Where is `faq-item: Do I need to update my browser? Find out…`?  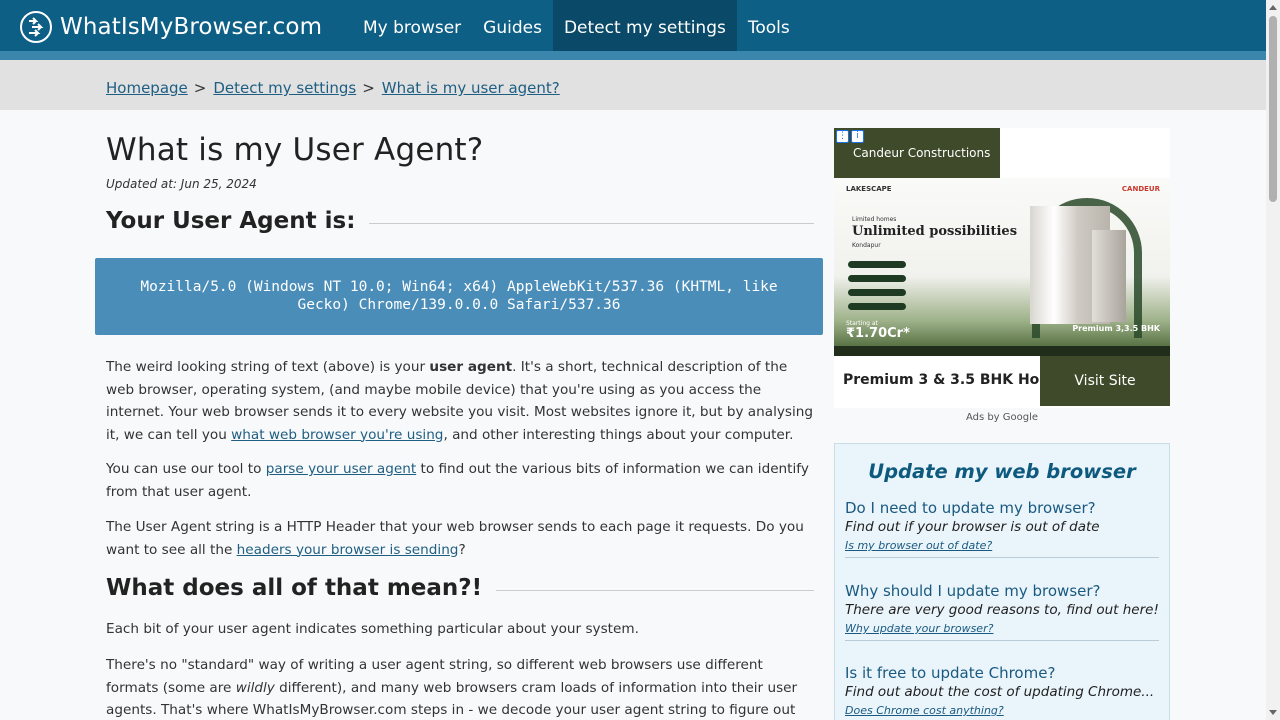 faq-item: Do I need to update my browser? Find out… is located at coordinates (1002, 528).